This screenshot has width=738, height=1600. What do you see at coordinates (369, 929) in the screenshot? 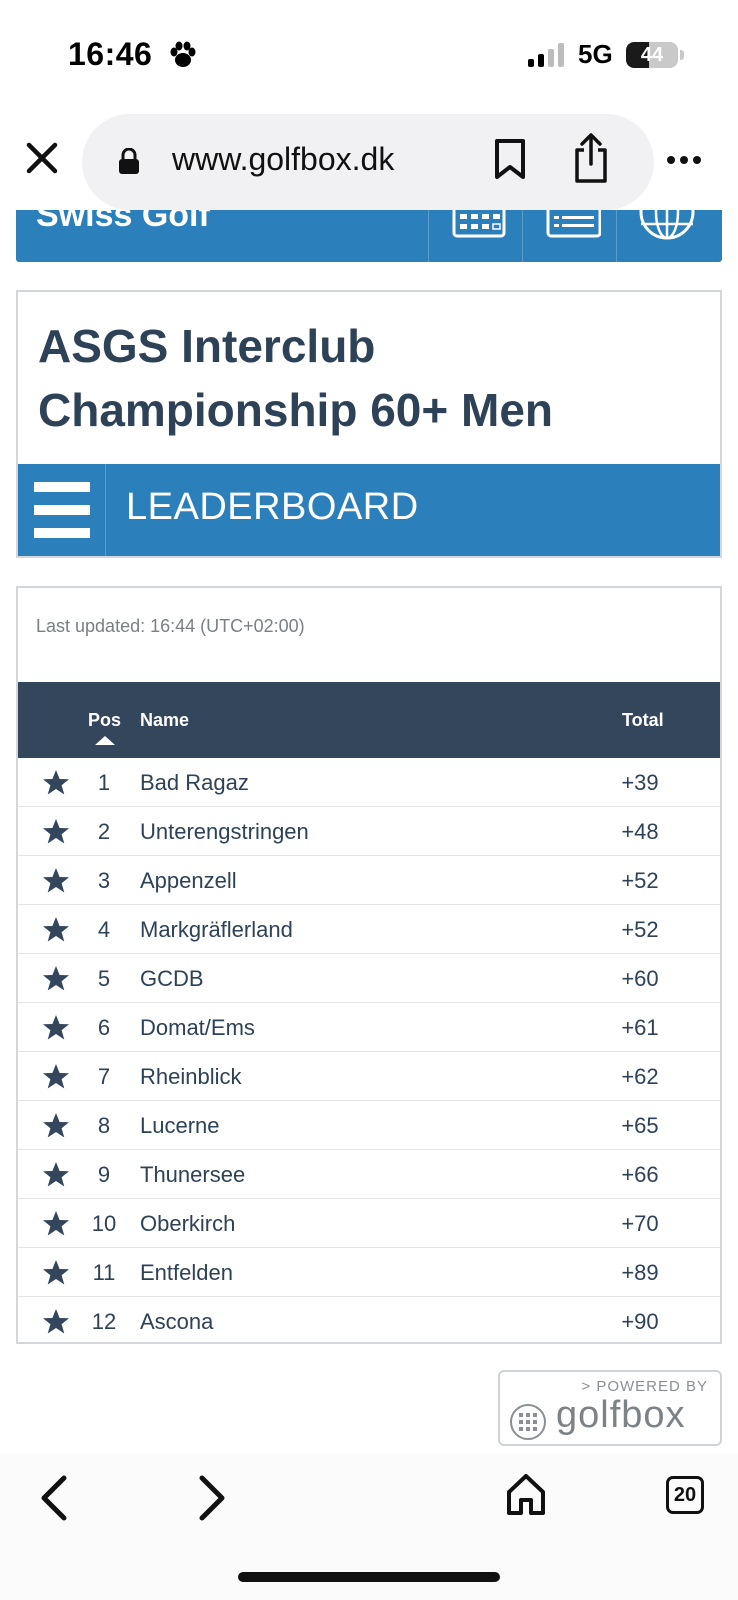
I see `table-row: 4 Markgräflerland +52` at bounding box center [369, 929].